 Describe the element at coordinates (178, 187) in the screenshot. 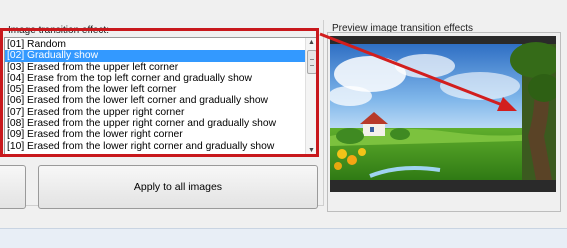

I see `apply-to-all-images-button: Apply to all images` at that location.